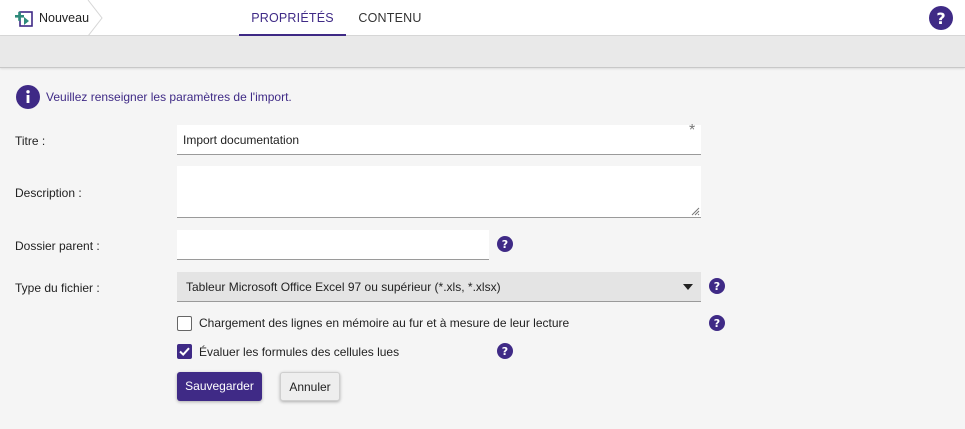  I want to click on new-document-icon, so click(24, 19).